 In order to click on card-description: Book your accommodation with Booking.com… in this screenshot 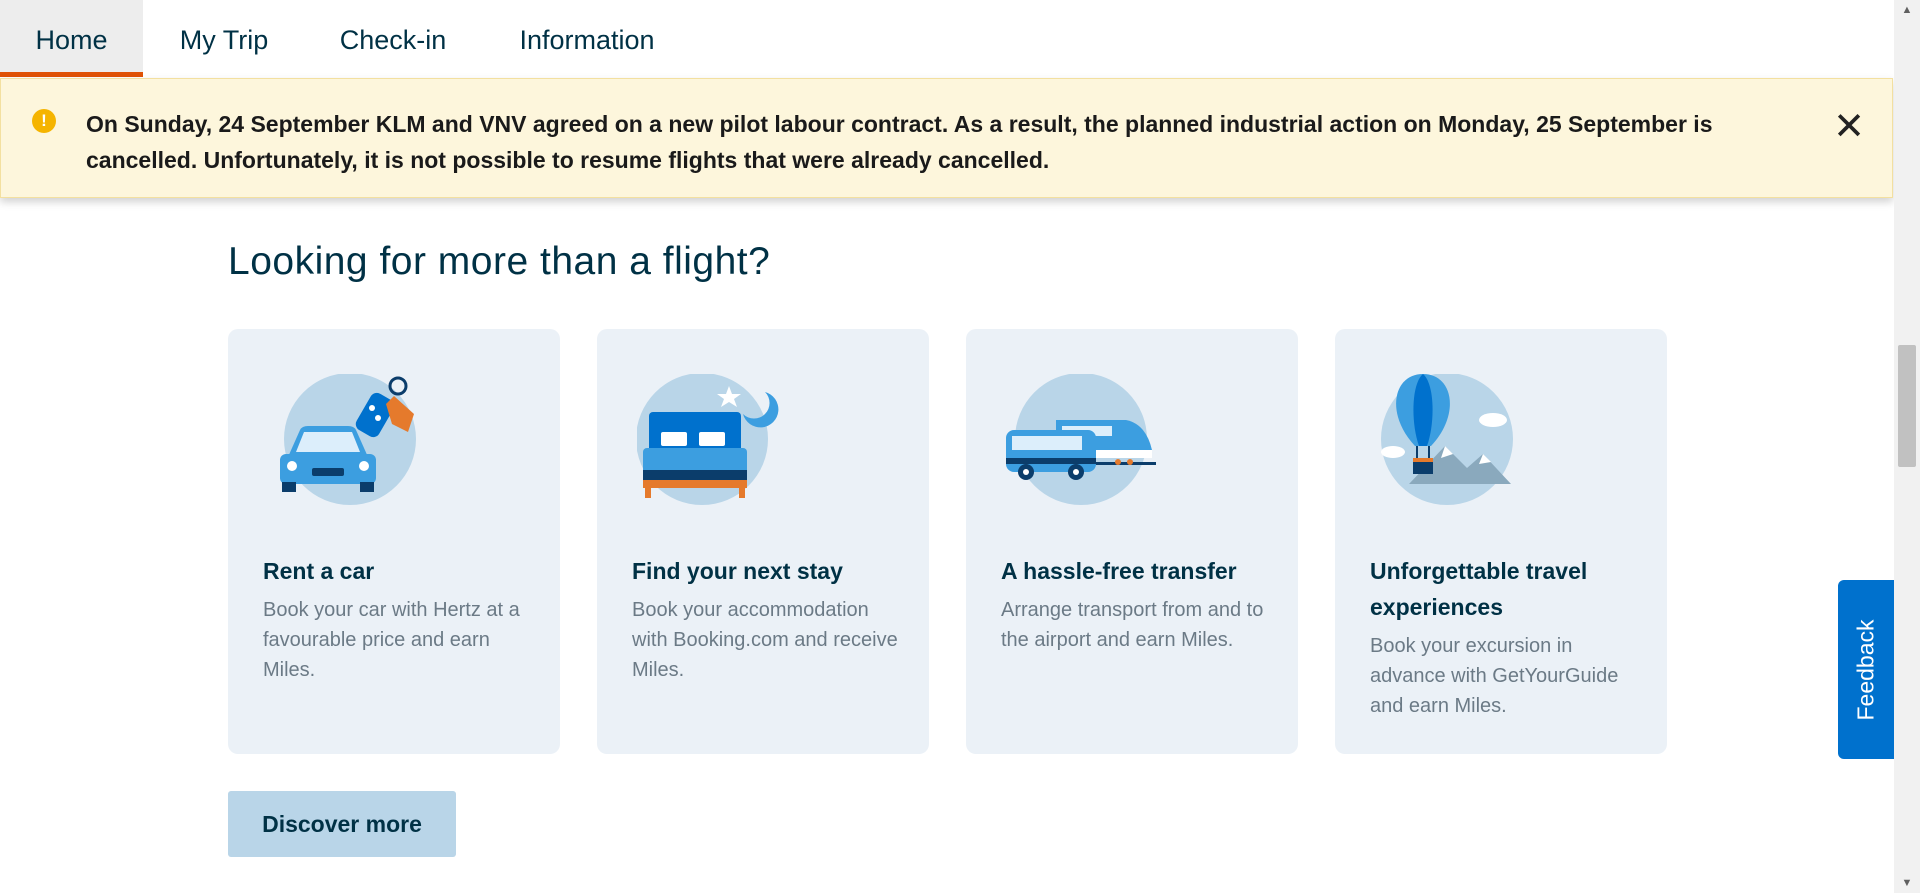, I will do `click(765, 640)`.